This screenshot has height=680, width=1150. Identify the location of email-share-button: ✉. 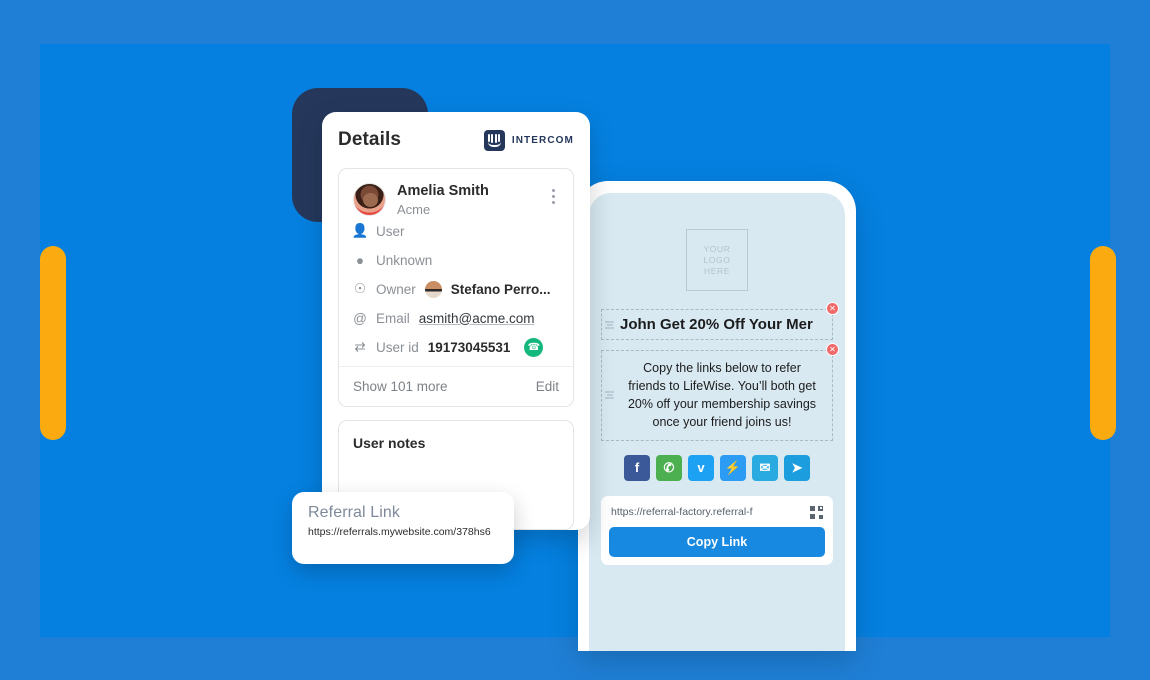
(765, 467).